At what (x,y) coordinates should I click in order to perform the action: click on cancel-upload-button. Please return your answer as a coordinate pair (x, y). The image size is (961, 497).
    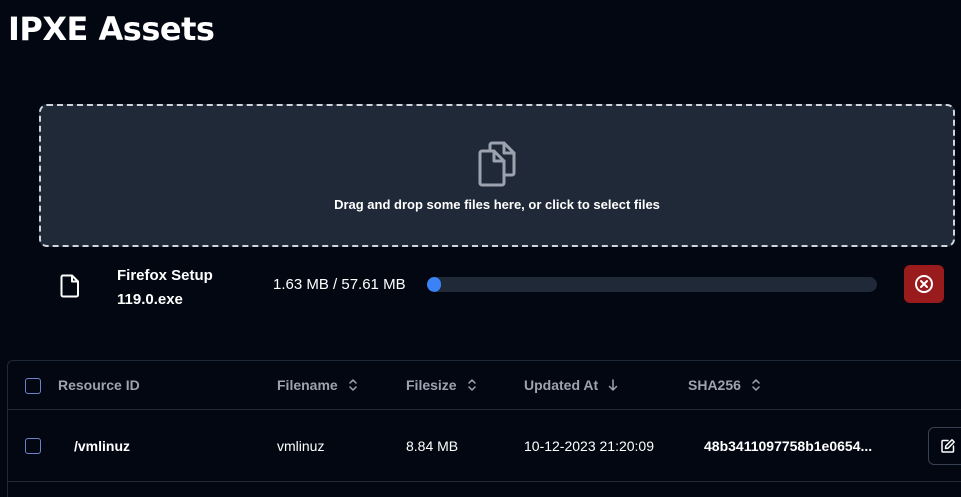
    Looking at the image, I should click on (924, 284).